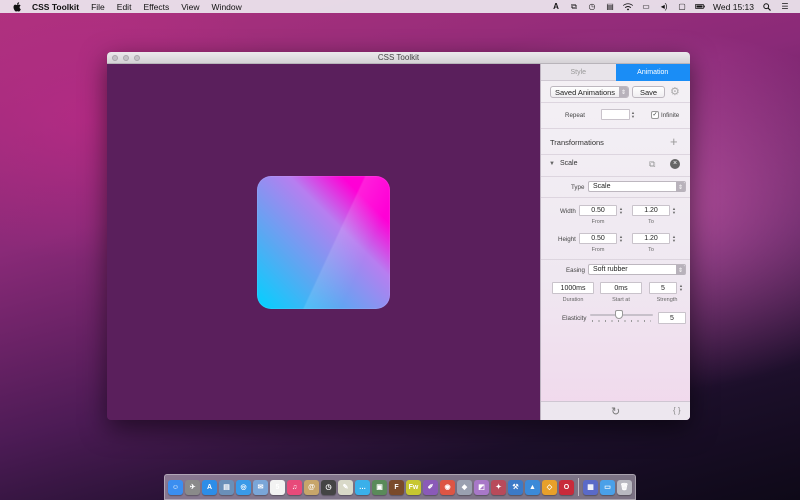 The image size is (800, 500). What do you see at coordinates (192, 487) in the screenshot?
I see `launchpad-icon: ✈` at bounding box center [192, 487].